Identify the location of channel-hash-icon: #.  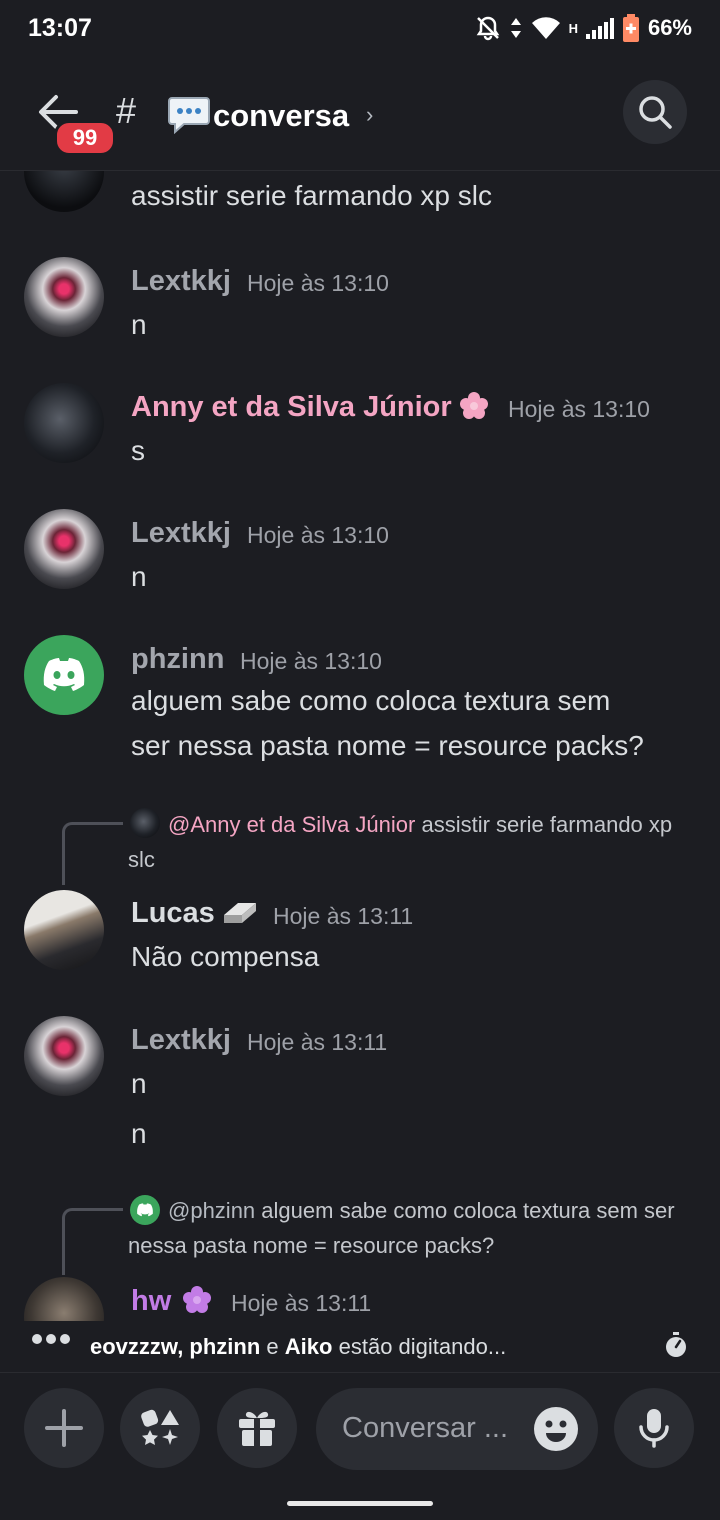
(126, 110).